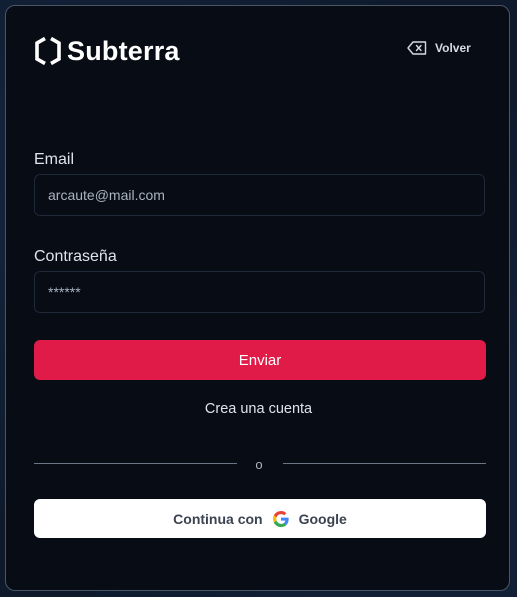 The image size is (517, 597). What do you see at coordinates (280, 518) in the screenshot?
I see `google-icon` at bounding box center [280, 518].